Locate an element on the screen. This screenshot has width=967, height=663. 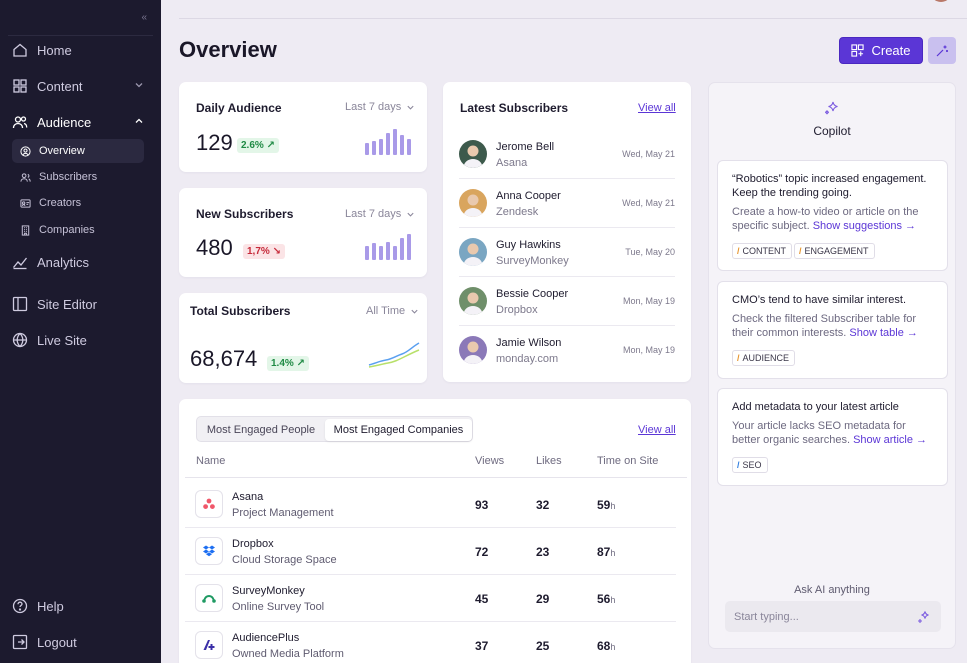
help-icon is located at coordinates (20, 606).